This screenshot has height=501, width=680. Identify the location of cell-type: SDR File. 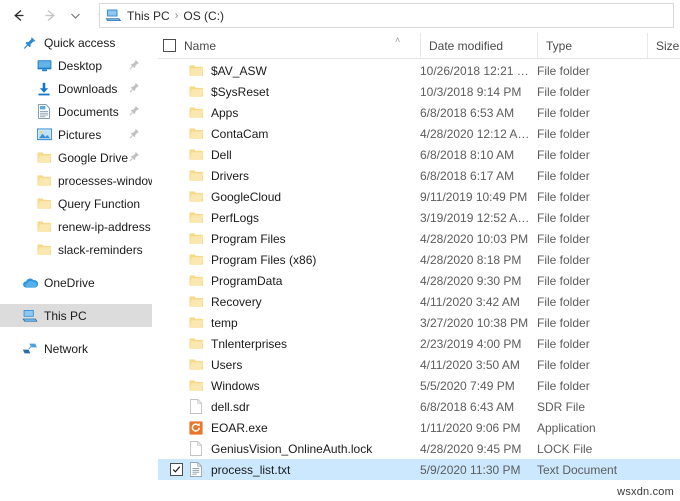
(561, 406).